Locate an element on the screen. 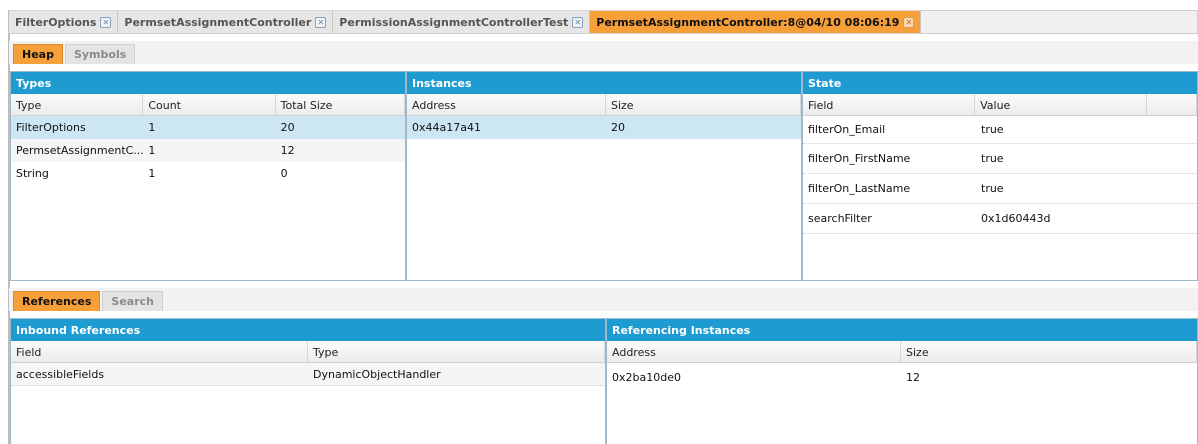 The width and height of the screenshot is (1198, 444). instances-header-row: Address Size is located at coordinates (604, 105).